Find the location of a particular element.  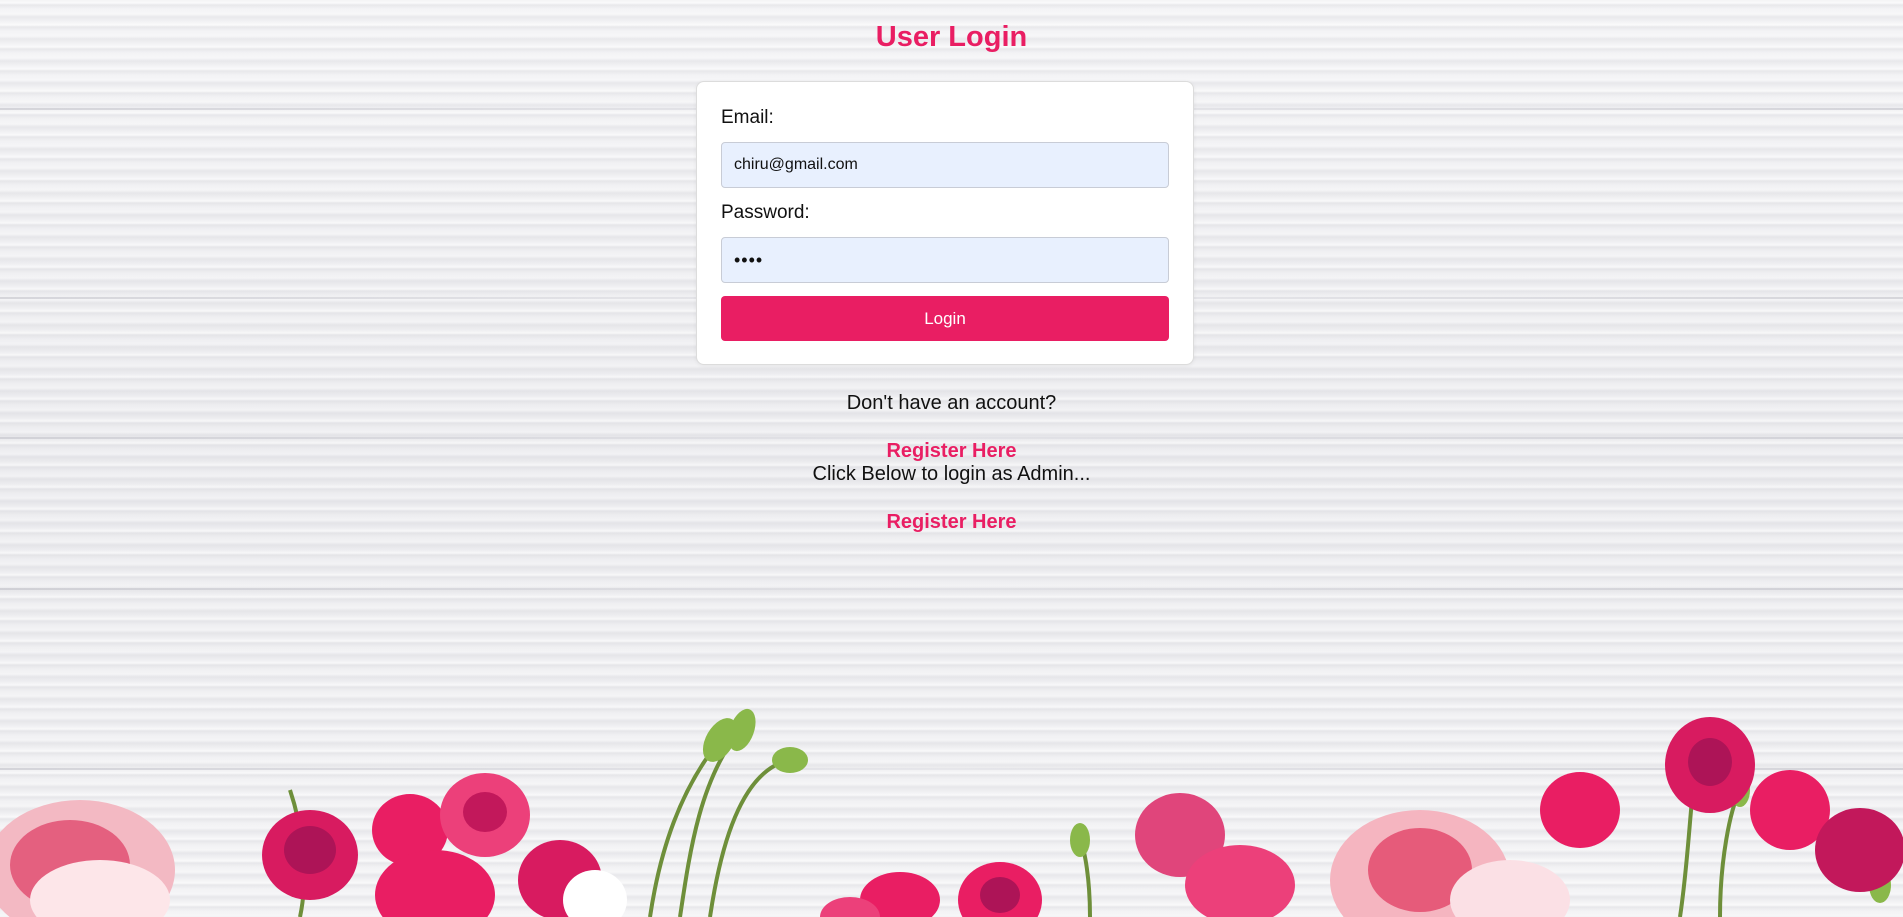

password-input is located at coordinates (945, 260).